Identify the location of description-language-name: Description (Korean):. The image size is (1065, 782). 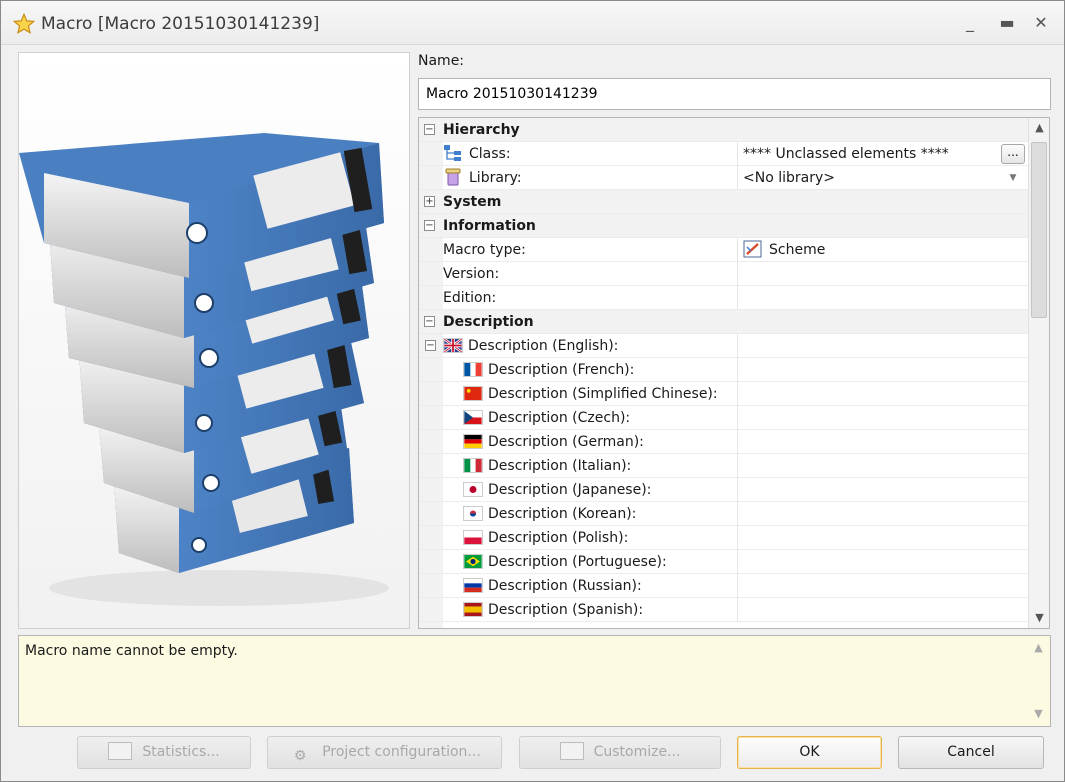
(590, 514).